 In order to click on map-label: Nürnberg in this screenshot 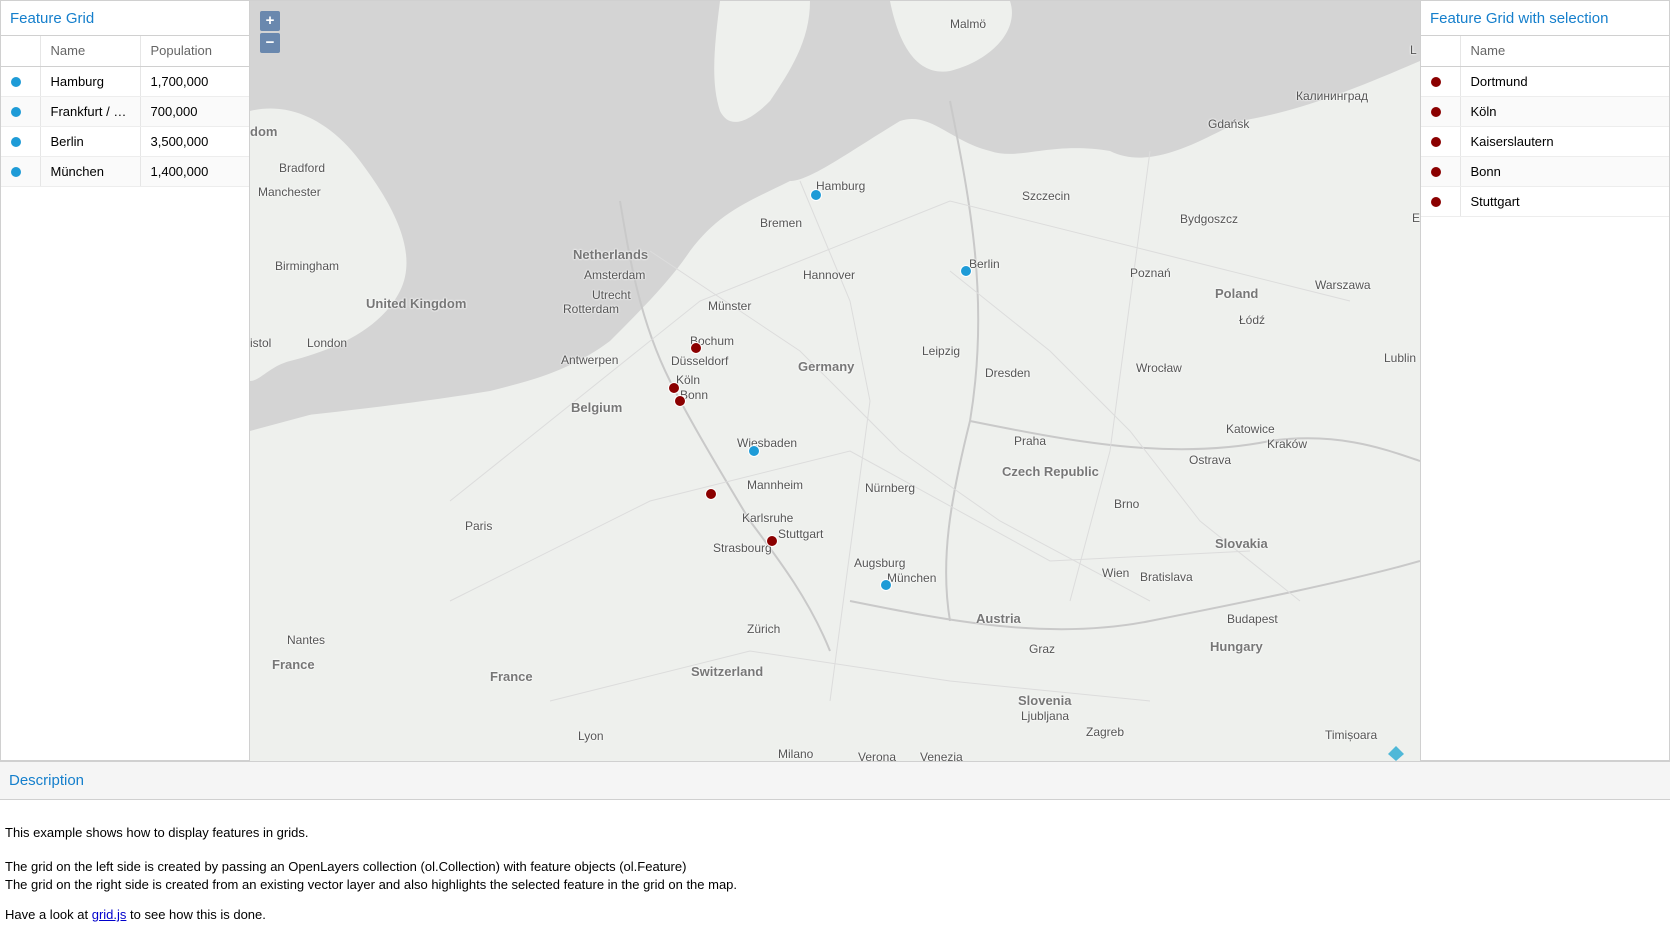, I will do `click(890, 488)`.